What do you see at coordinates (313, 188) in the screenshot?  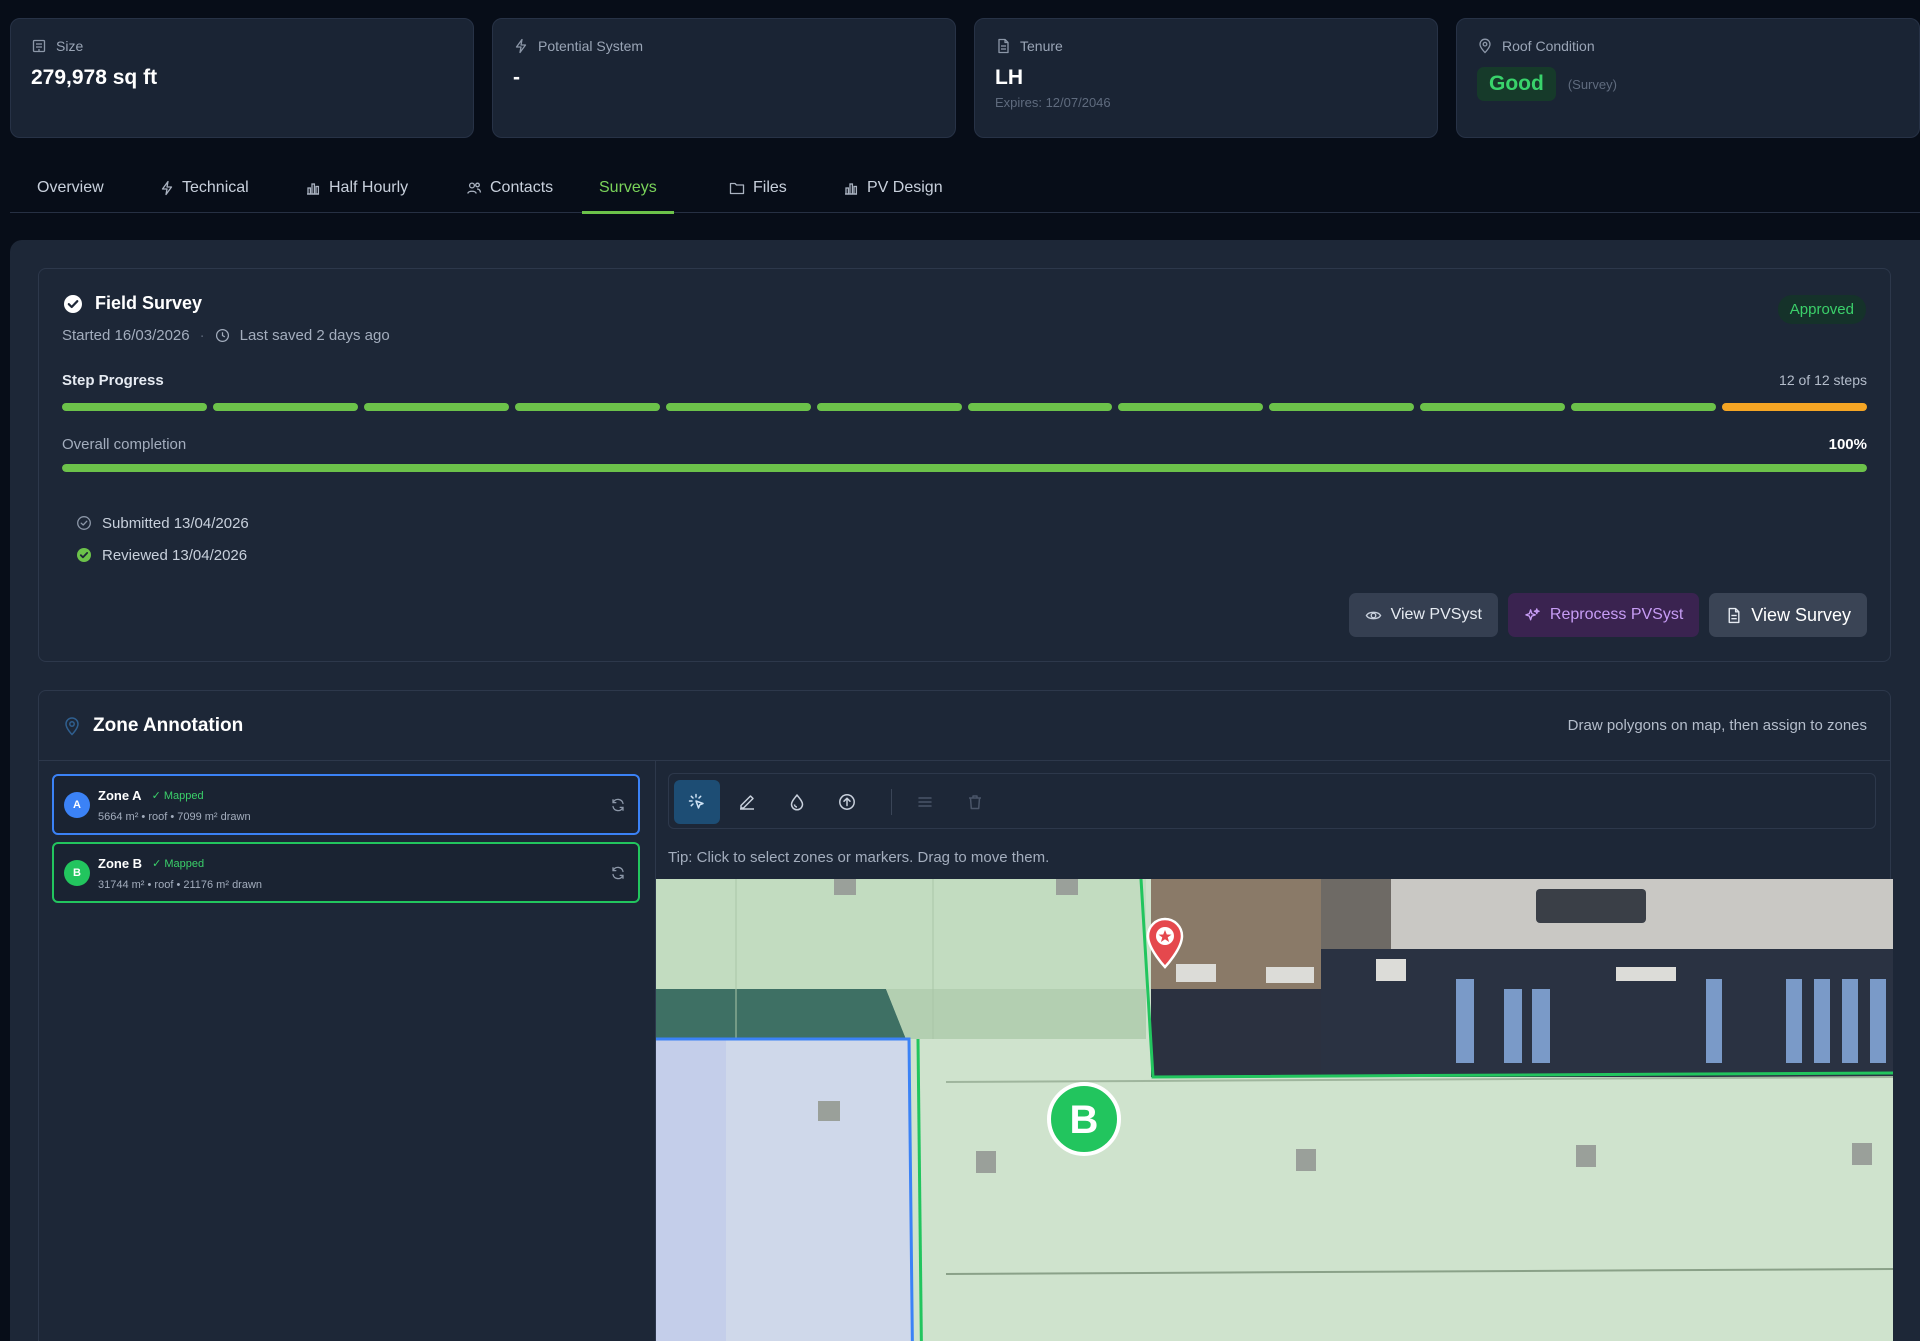 I see `bar-chart-icon` at bounding box center [313, 188].